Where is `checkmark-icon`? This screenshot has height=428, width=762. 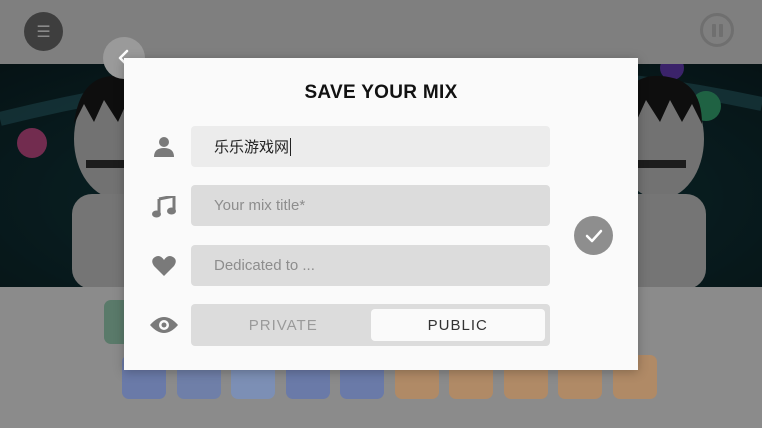 checkmark-icon is located at coordinates (593, 235).